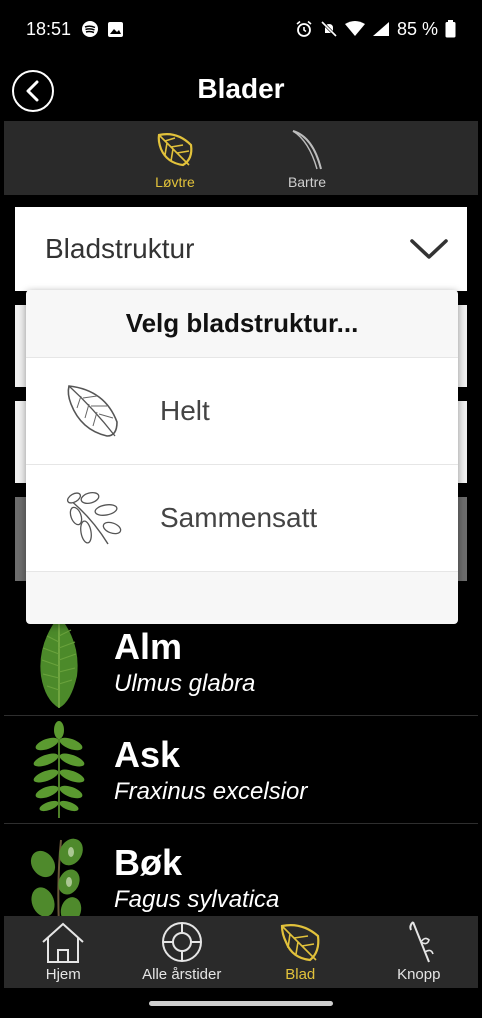 Image resolution: width=482 pixels, height=1018 pixels. I want to click on tab-lovtre: Løvtre, so click(175, 161).